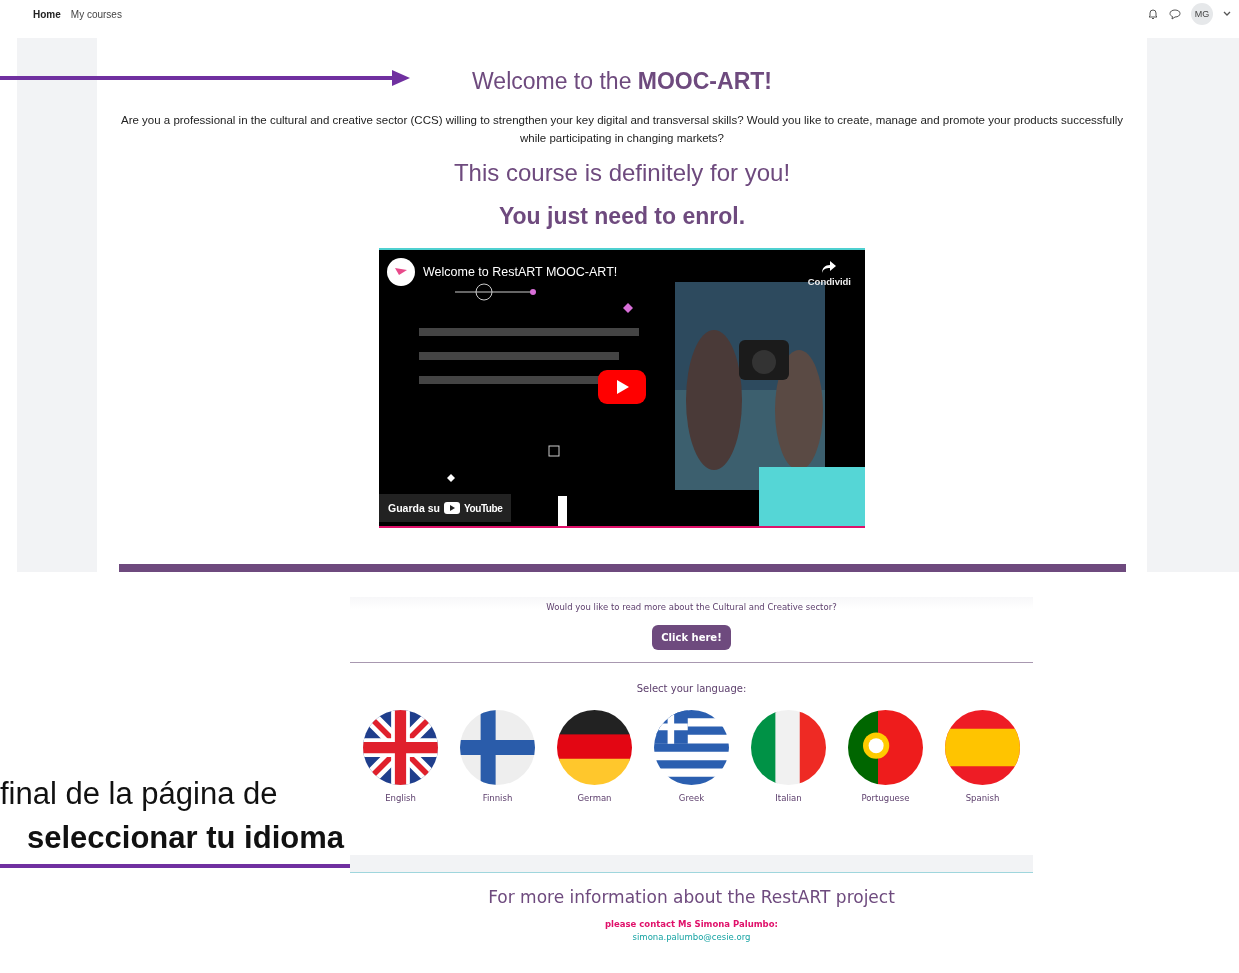 The height and width of the screenshot is (973, 1239). What do you see at coordinates (622, 81) in the screenshot?
I see `page-title: Welcome to the MOOC-ART!` at bounding box center [622, 81].